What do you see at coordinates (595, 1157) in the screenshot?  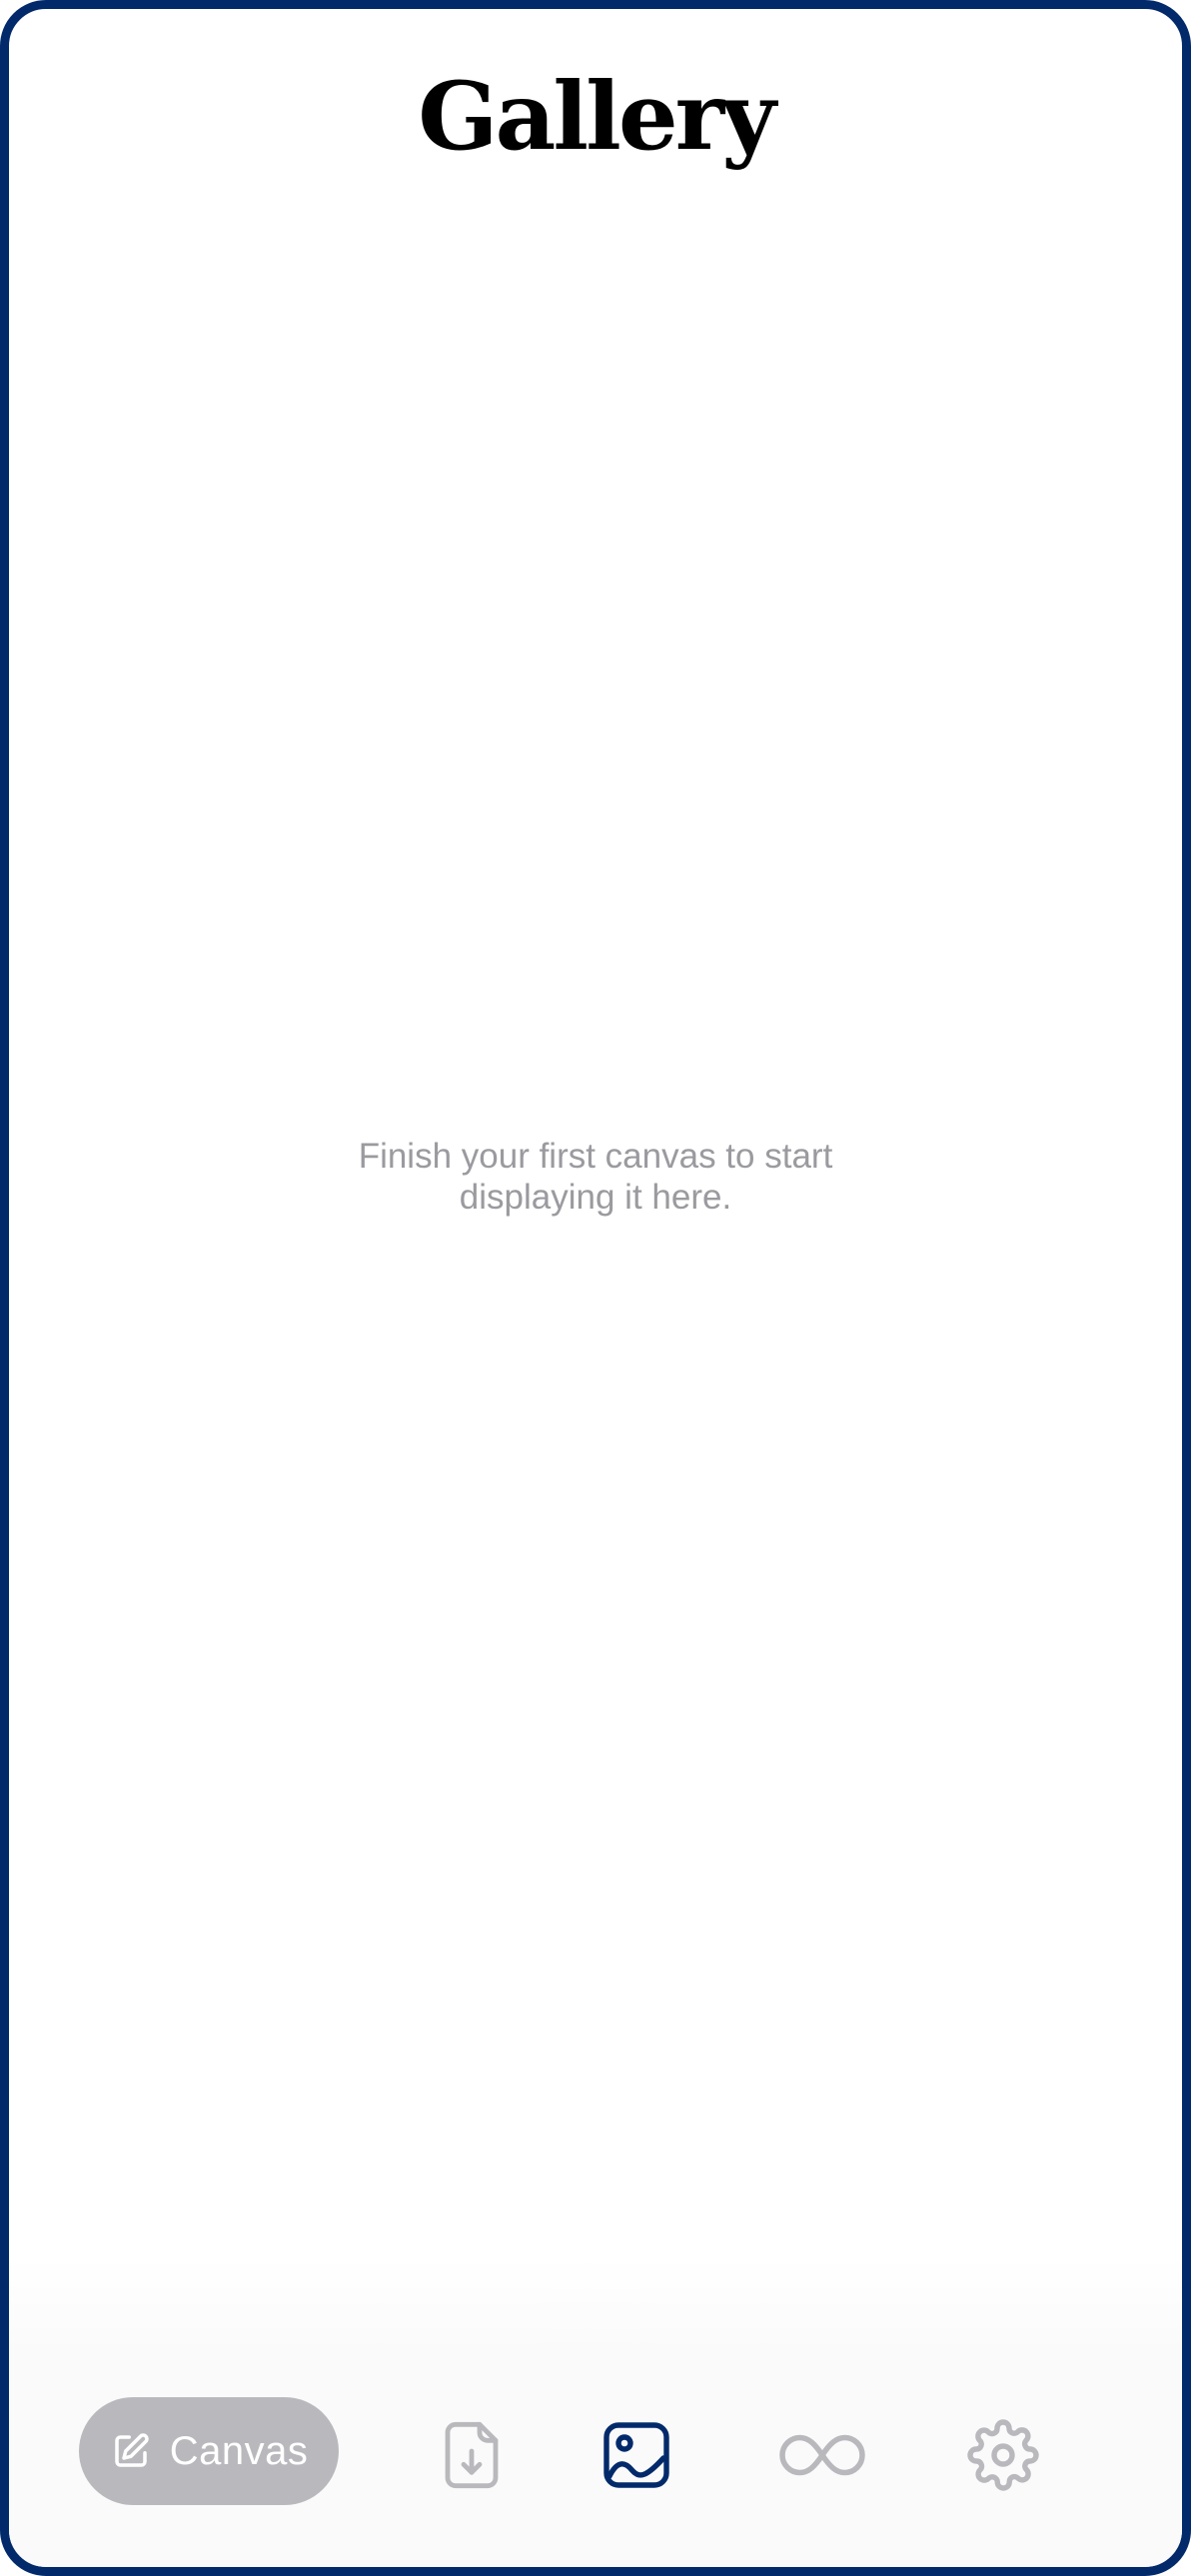 I see `empty-state-line-1: Finish your first canvas to start` at bounding box center [595, 1157].